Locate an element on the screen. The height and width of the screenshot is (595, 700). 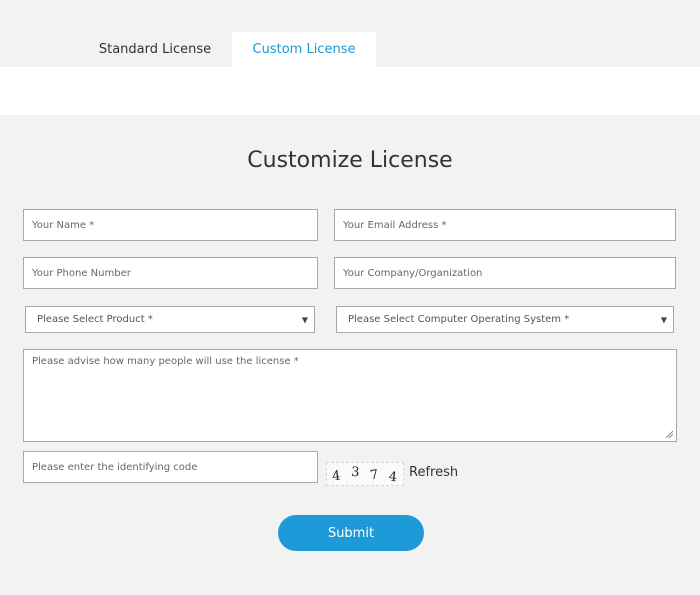
resize-grip-icon is located at coordinates (669, 434).